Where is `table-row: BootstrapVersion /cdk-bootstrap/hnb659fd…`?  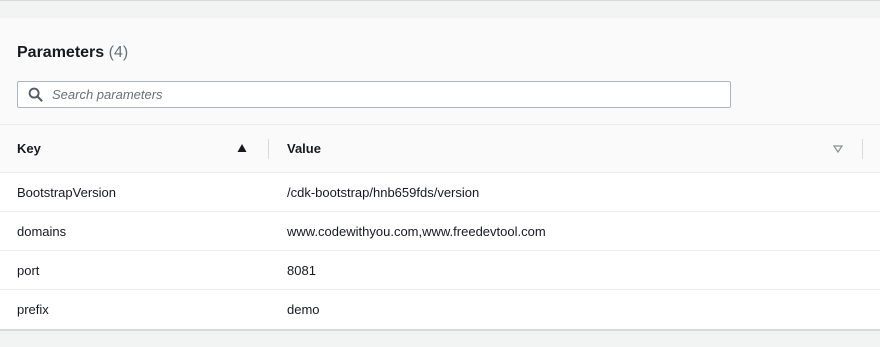 table-row: BootstrapVersion /cdk-bootstrap/hnb659fd… is located at coordinates (440, 192).